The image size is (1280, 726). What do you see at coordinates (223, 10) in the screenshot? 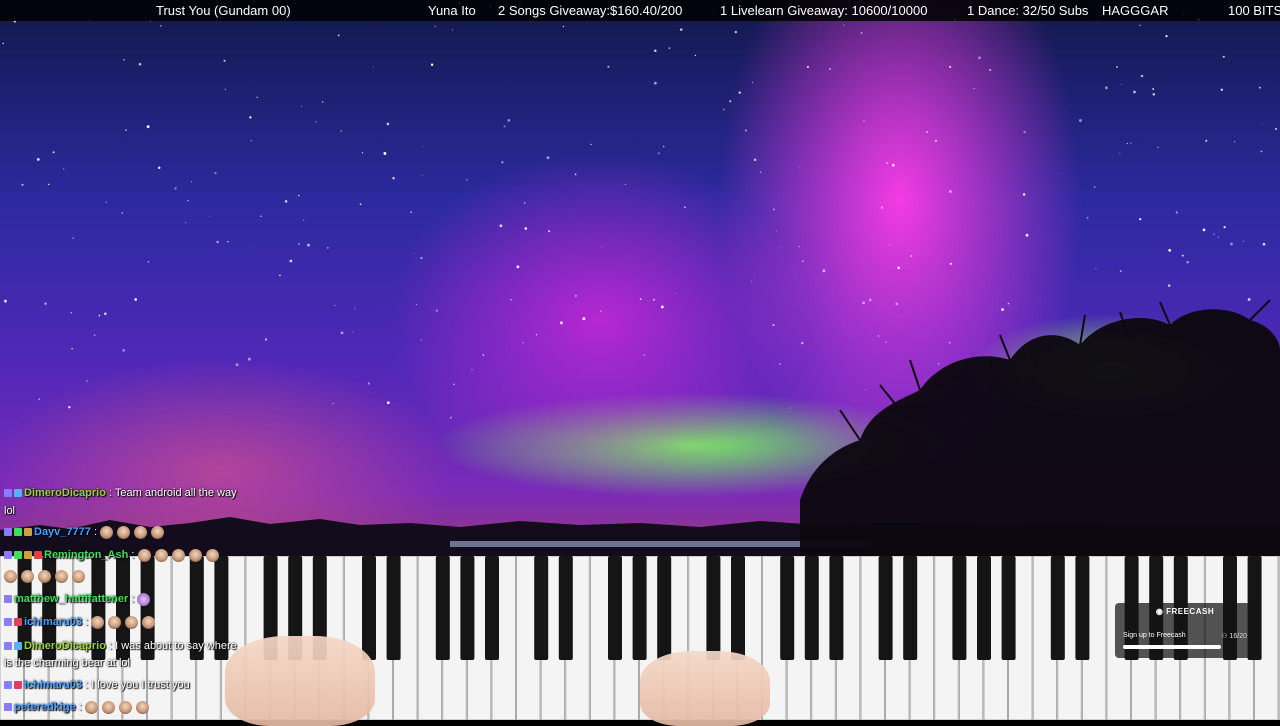
I see `song-title: Trust You (Gundam 00)` at bounding box center [223, 10].